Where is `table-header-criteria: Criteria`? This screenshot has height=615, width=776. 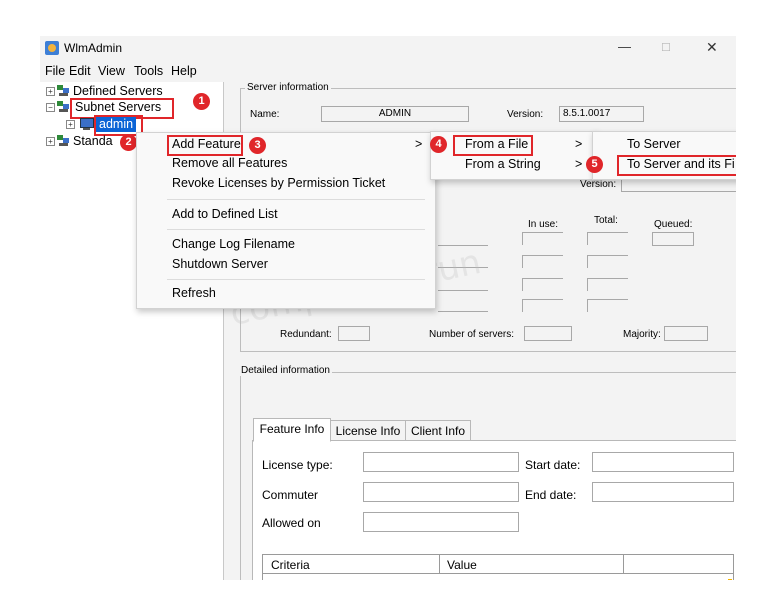
table-header-criteria: Criteria is located at coordinates (290, 565).